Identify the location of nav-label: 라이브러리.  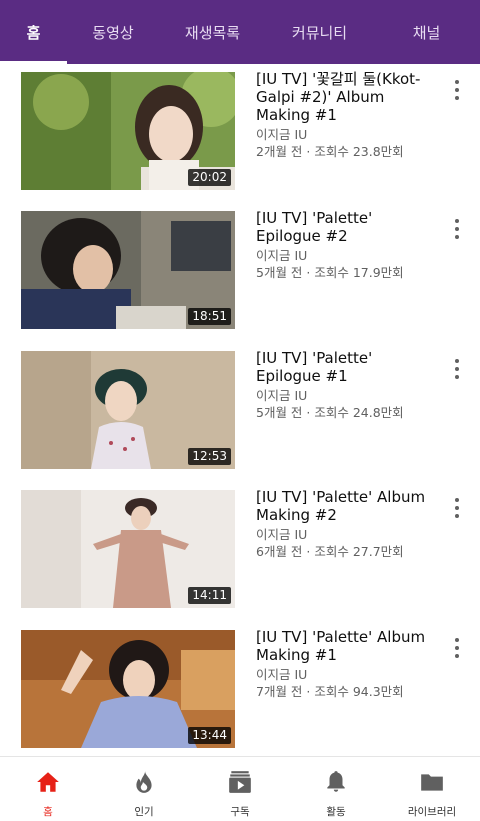
(432, 812).